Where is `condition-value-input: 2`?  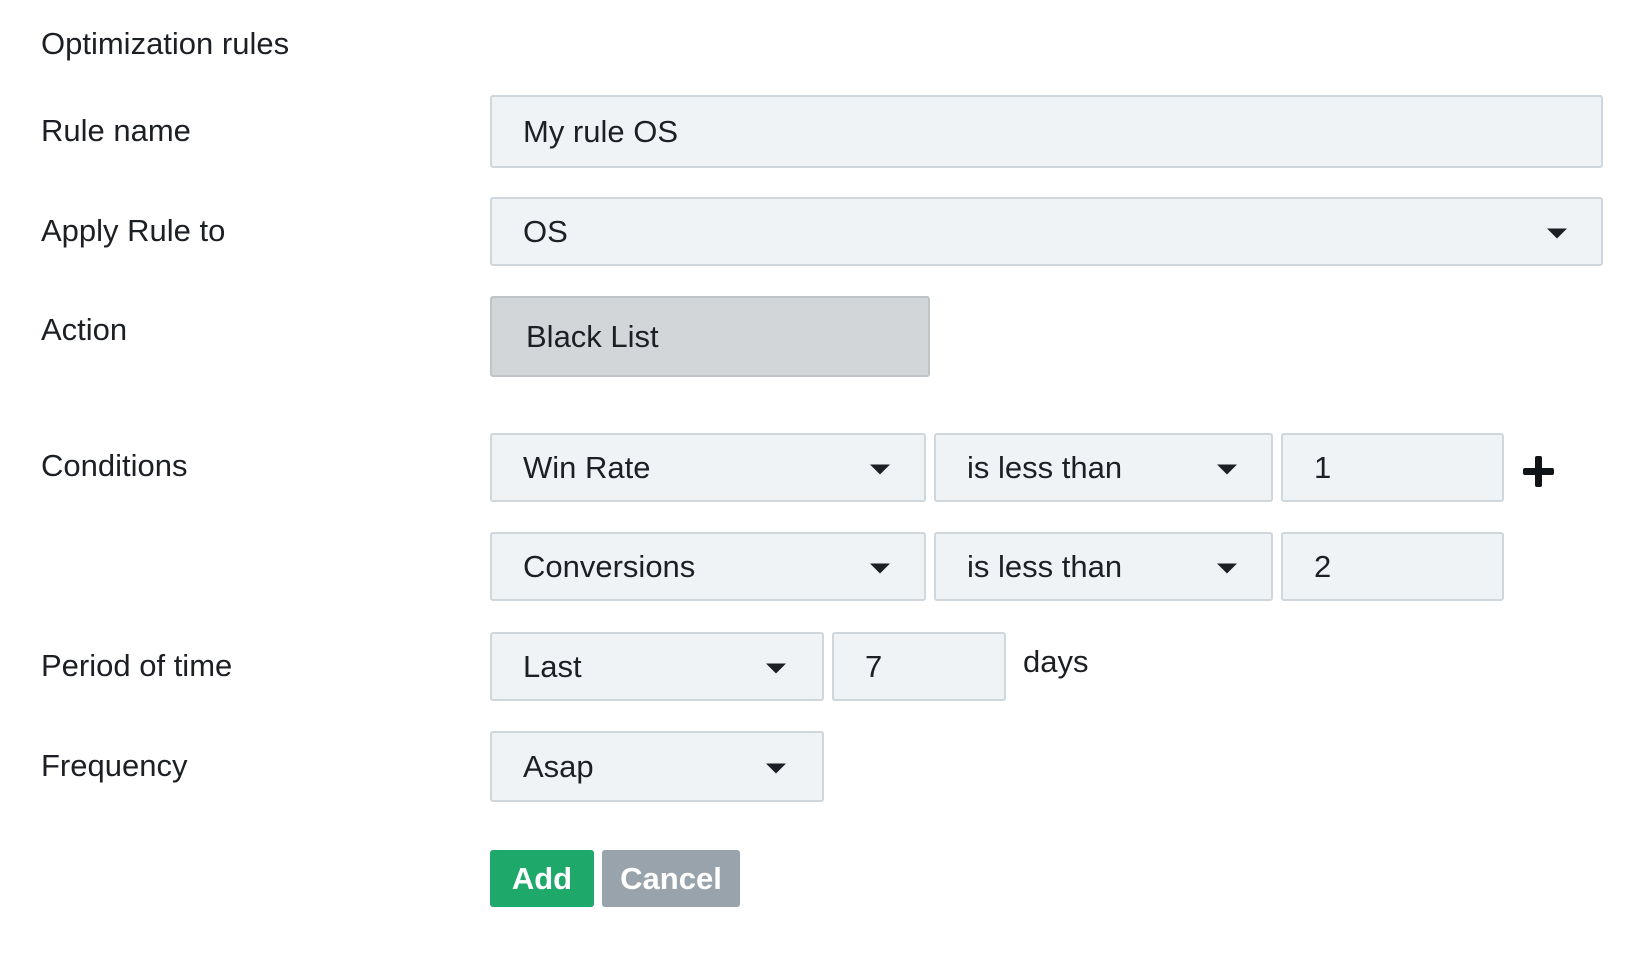 condition-value-input: 2 is located at coordinates (1392, 566).